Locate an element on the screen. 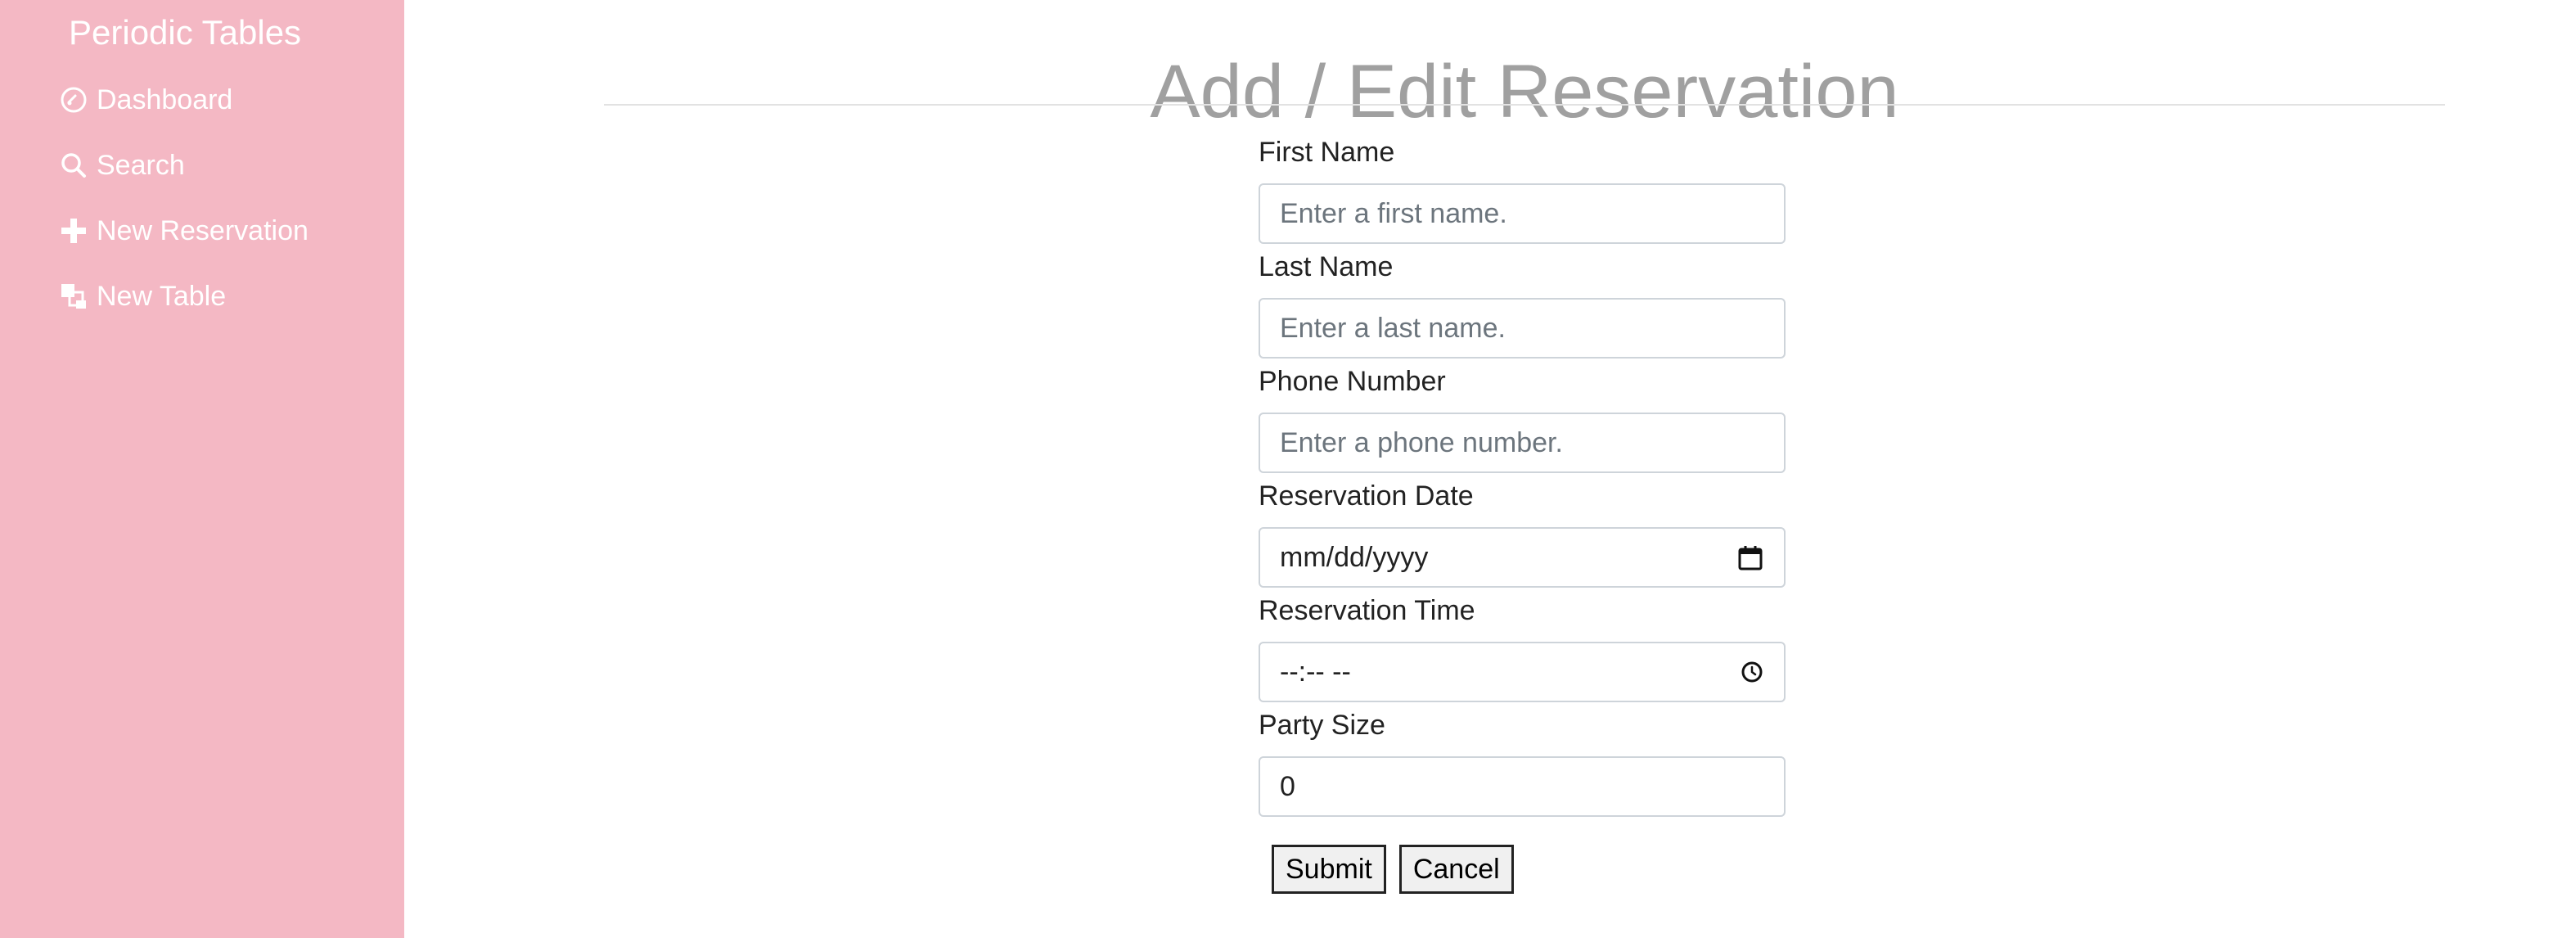  date-input: mm/dd/yyyy is located at coordinates (1522, 557).